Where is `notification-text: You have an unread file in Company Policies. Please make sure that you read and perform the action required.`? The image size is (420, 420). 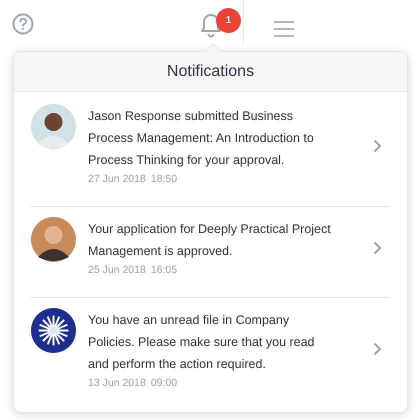
notification-text: You have an unread file in Company Policies. Please make sure that you read and perform the action required. is located at coordinates (202, 342).